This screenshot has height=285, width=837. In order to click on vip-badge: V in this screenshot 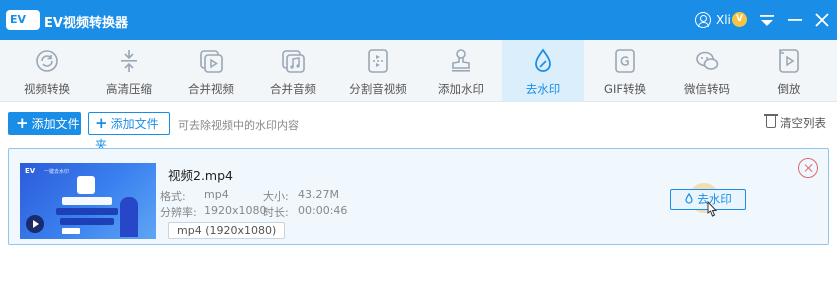, I will do `click(739, 19)`.